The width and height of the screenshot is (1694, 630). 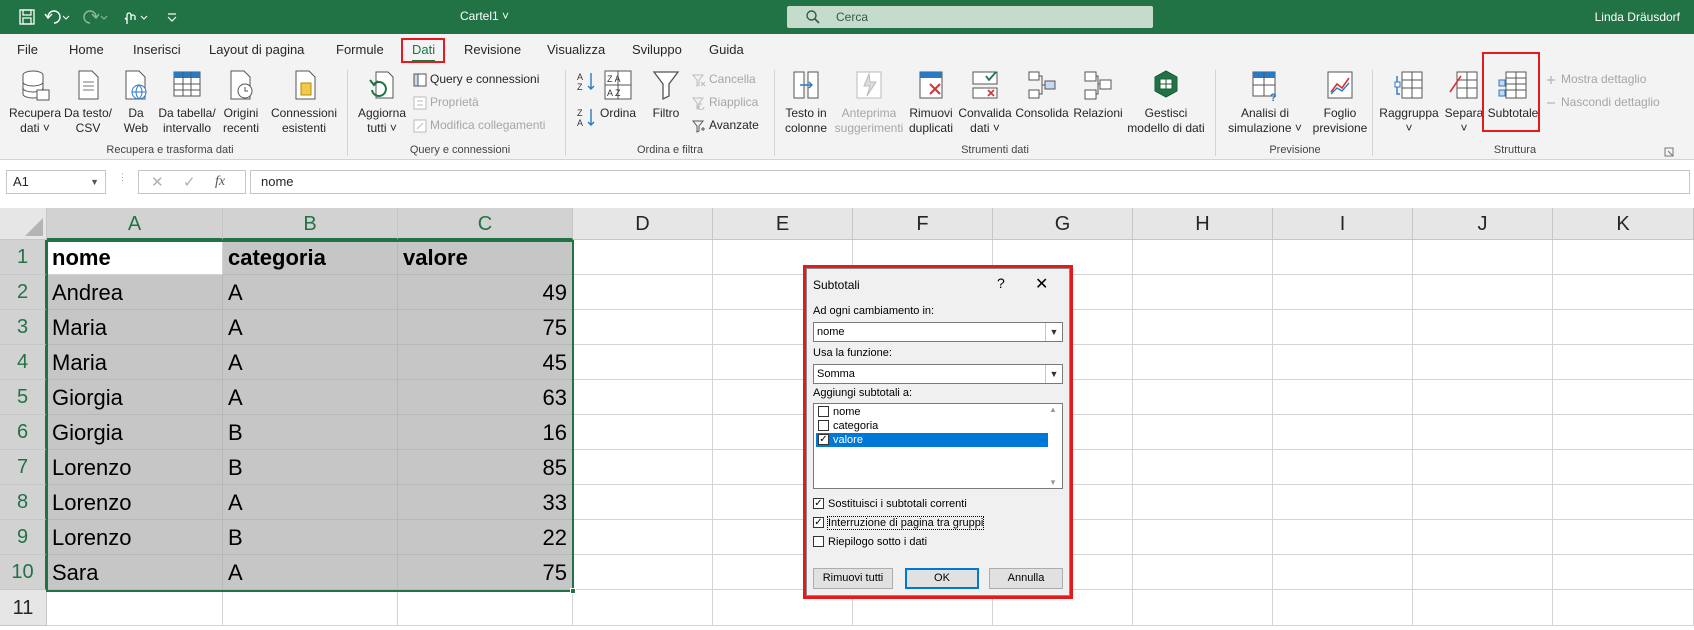 What do you see at coordinates (23, 327) in the screenshot?
I see `row-header-3: 3` at bounding box center [23, 327].